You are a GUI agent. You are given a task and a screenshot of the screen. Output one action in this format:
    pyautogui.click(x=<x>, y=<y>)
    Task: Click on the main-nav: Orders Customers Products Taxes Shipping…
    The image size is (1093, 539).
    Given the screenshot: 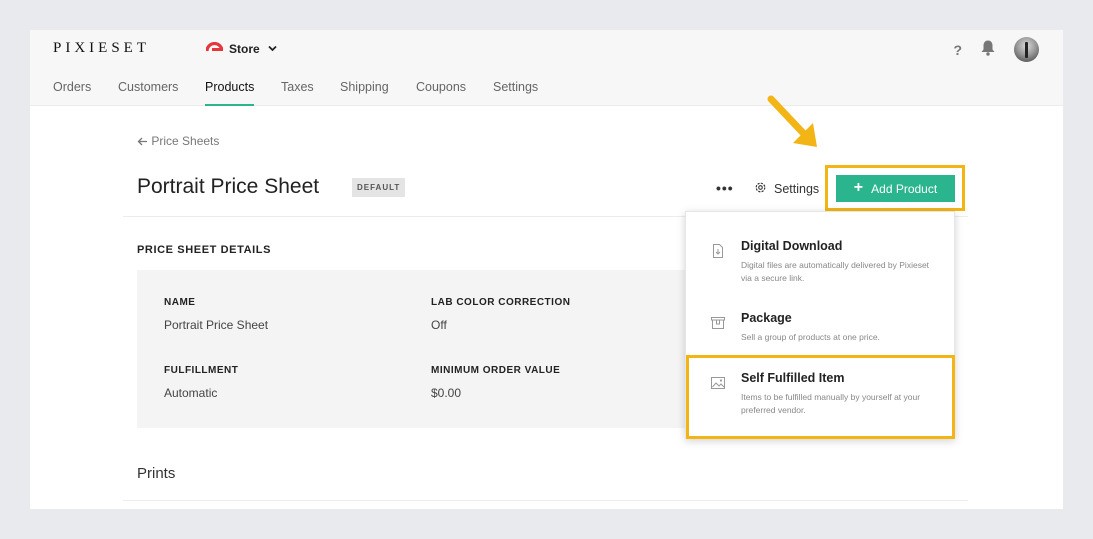 What is the action you would take?
    pyautogui.click(x=546, y=88)
    